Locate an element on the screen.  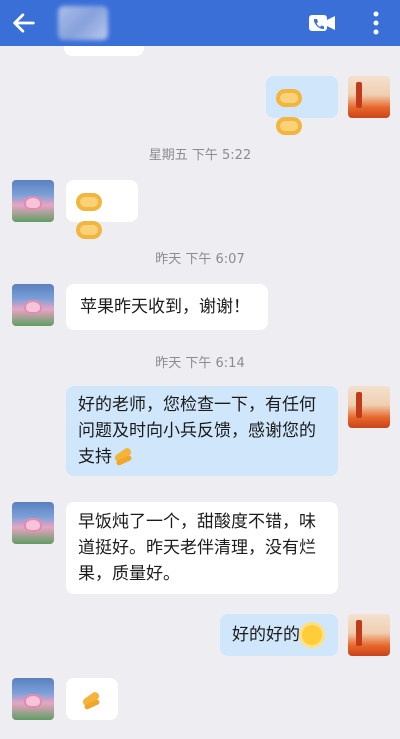
arrow-left-icon is located at coordinates (24, 23).